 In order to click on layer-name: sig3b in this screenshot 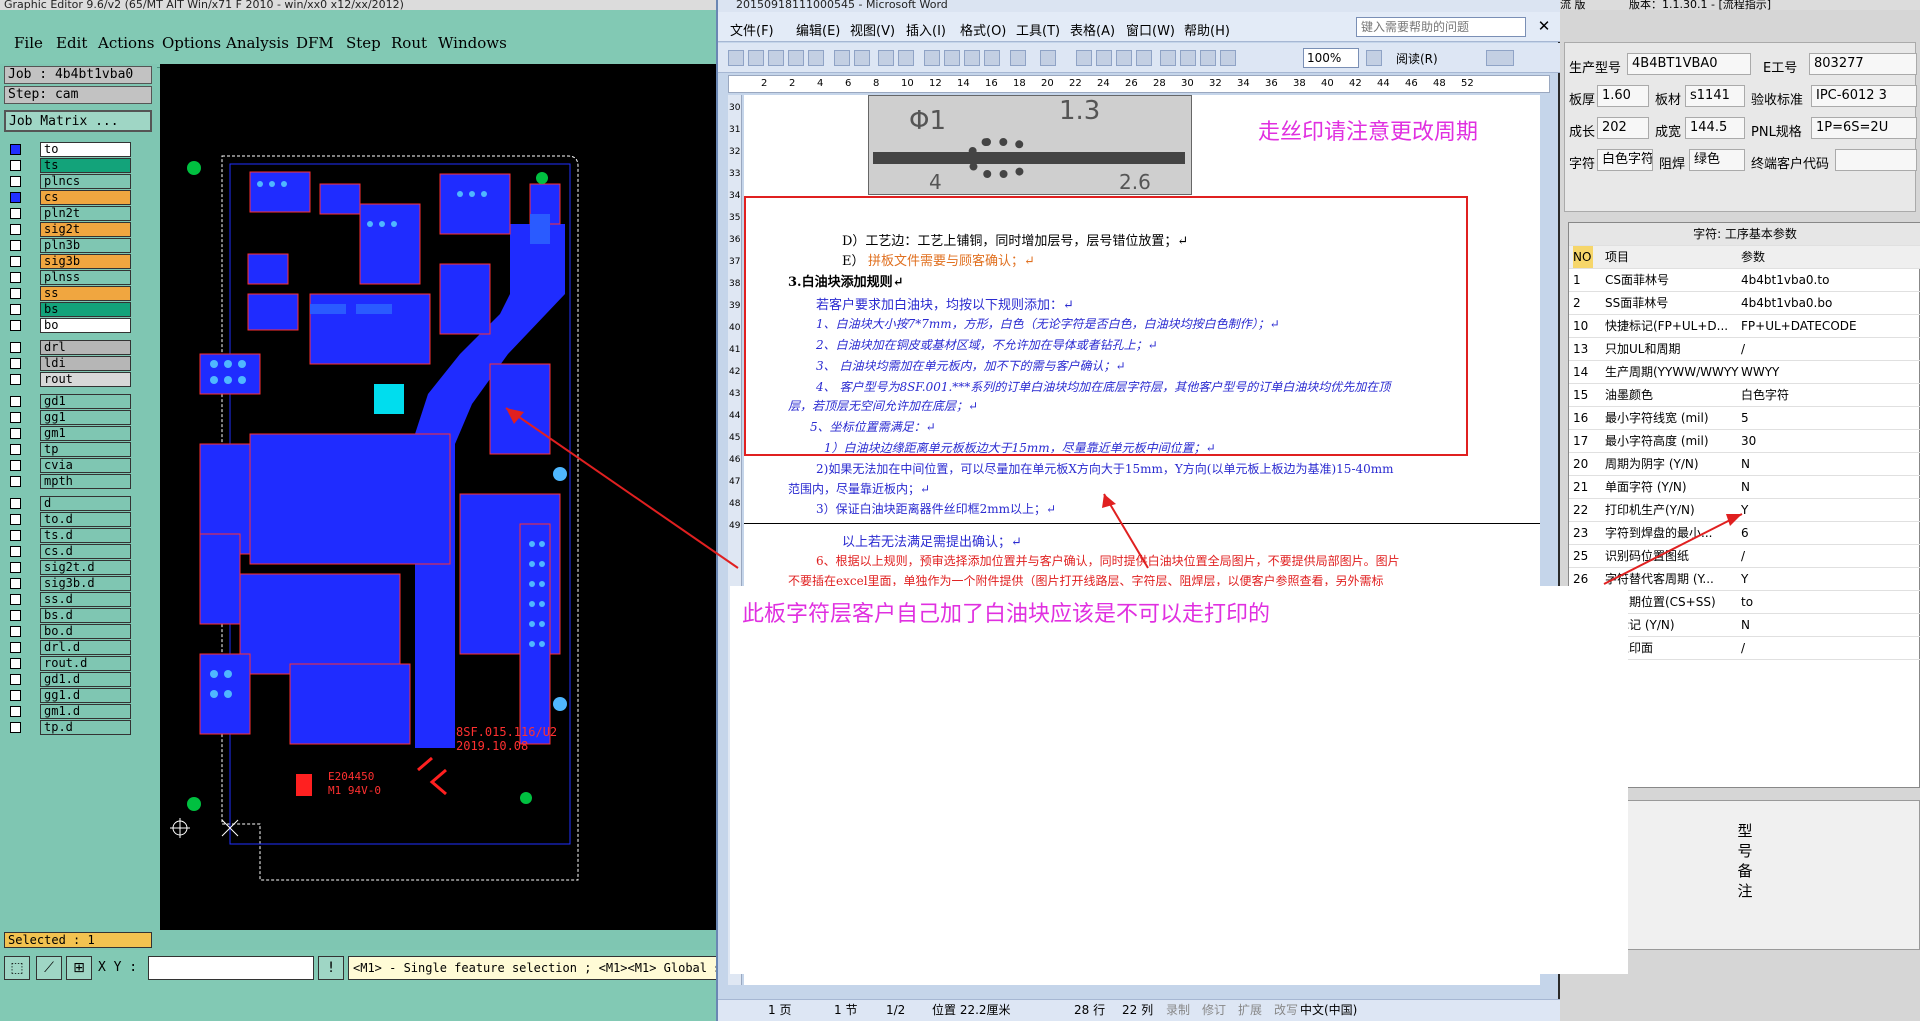, I will do `click(85, 261)`.